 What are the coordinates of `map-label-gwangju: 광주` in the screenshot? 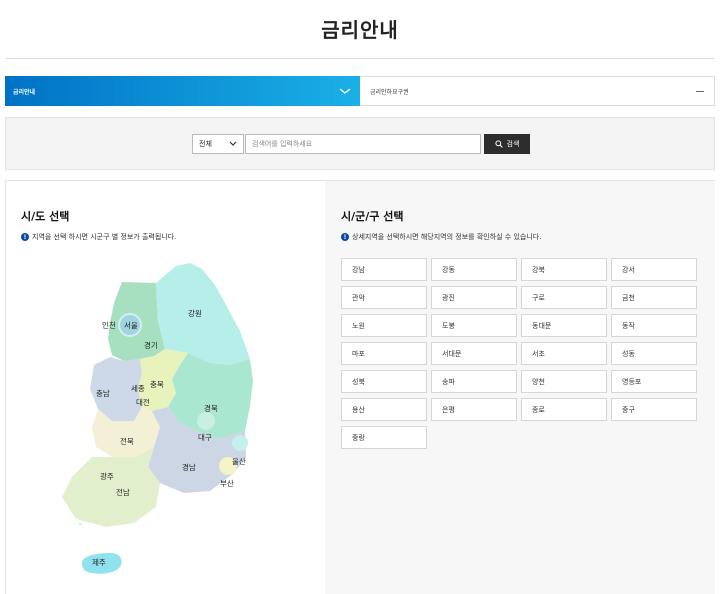 It's located at (107, 476).